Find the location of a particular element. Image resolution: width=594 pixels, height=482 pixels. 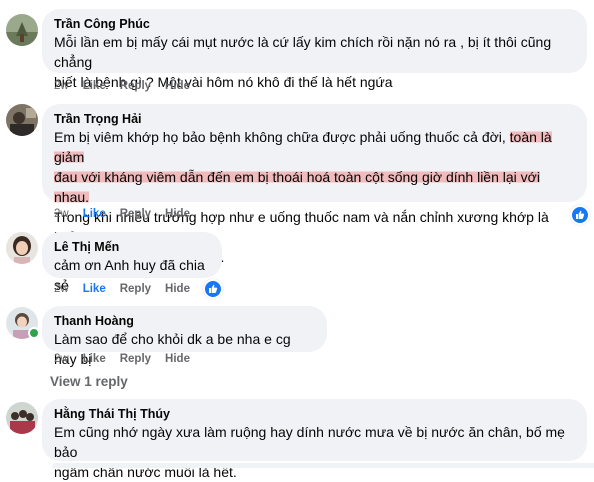

comment-author: Lê Thị Mến is located at coordinates (132, 247).